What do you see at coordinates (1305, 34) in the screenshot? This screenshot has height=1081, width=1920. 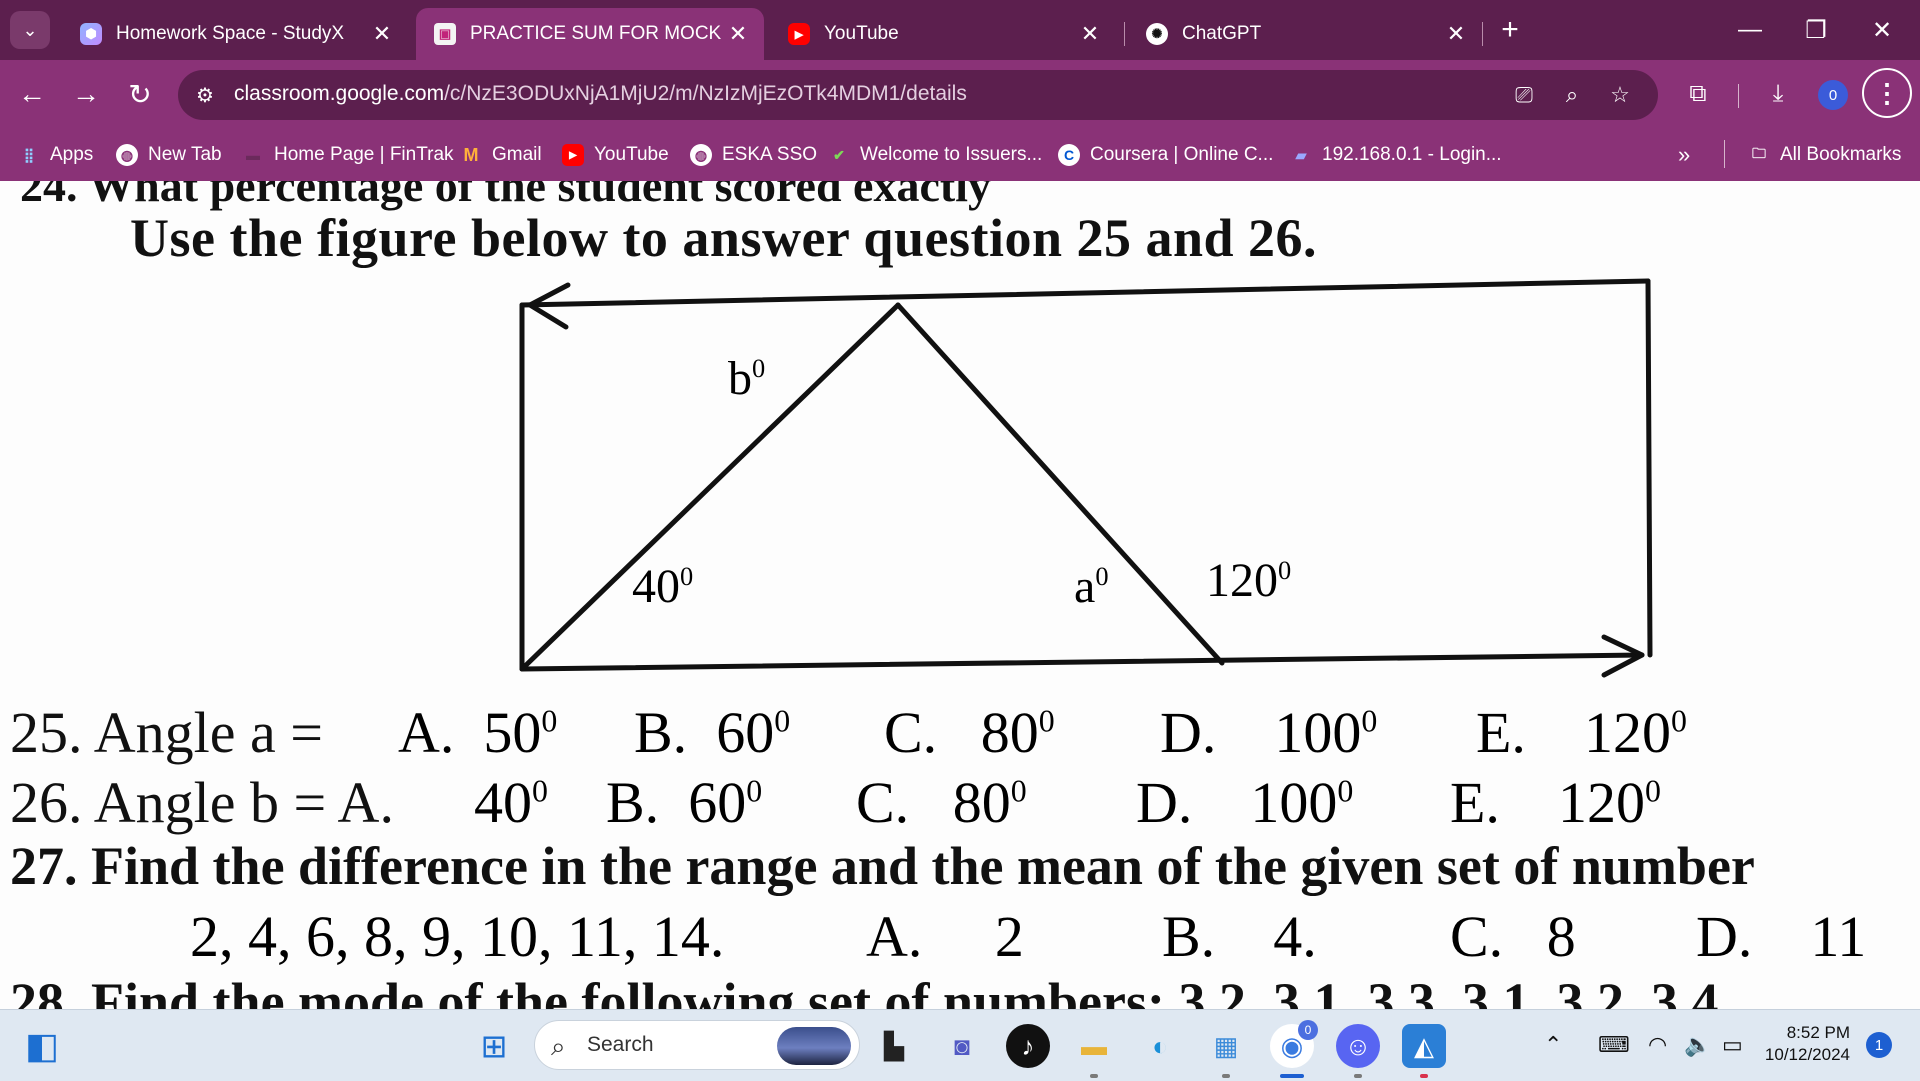 I see `tab-chatgpt: ✺ ChatGPT ✕` at bounding box center [1305, 34].